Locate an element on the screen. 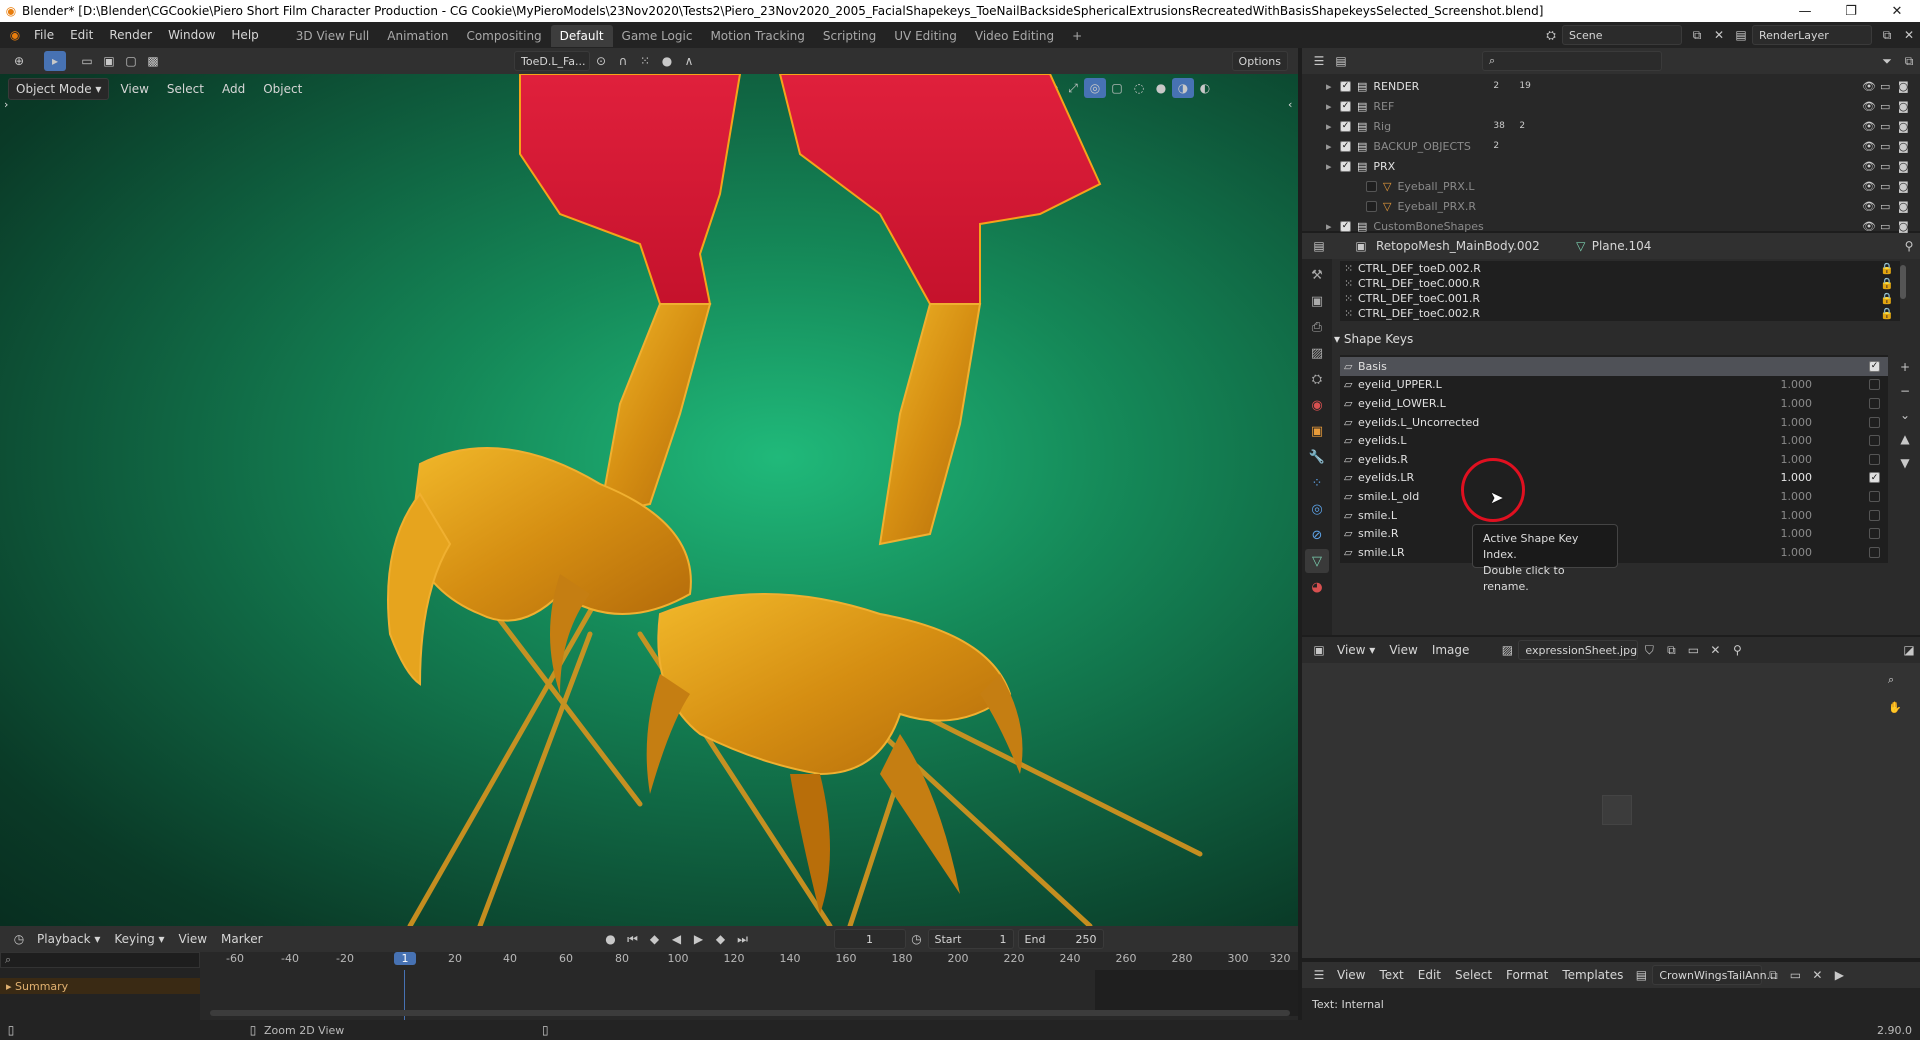  vertex-group-row: ⁙ CTRL_DEF_toeD.002.R 🔒 is located at coordinates (1620, 268).